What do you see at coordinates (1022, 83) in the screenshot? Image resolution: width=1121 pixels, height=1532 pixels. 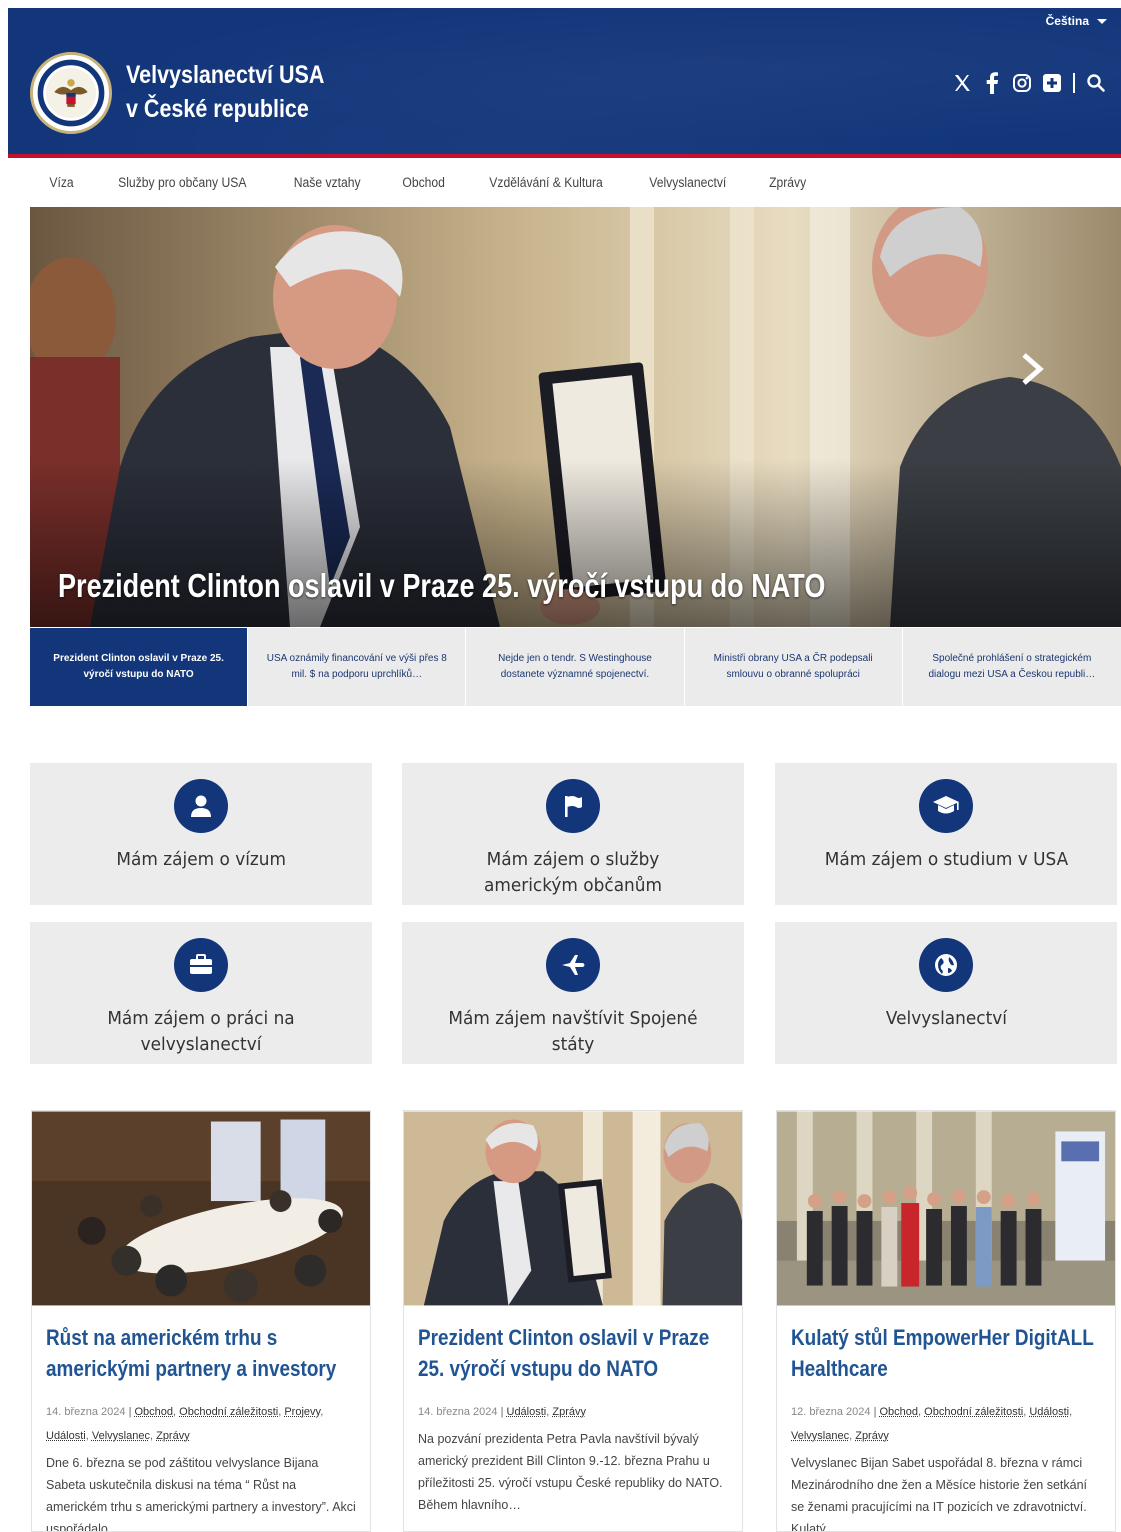 I see `instagram-icon` at bounding box center [1022, 83].